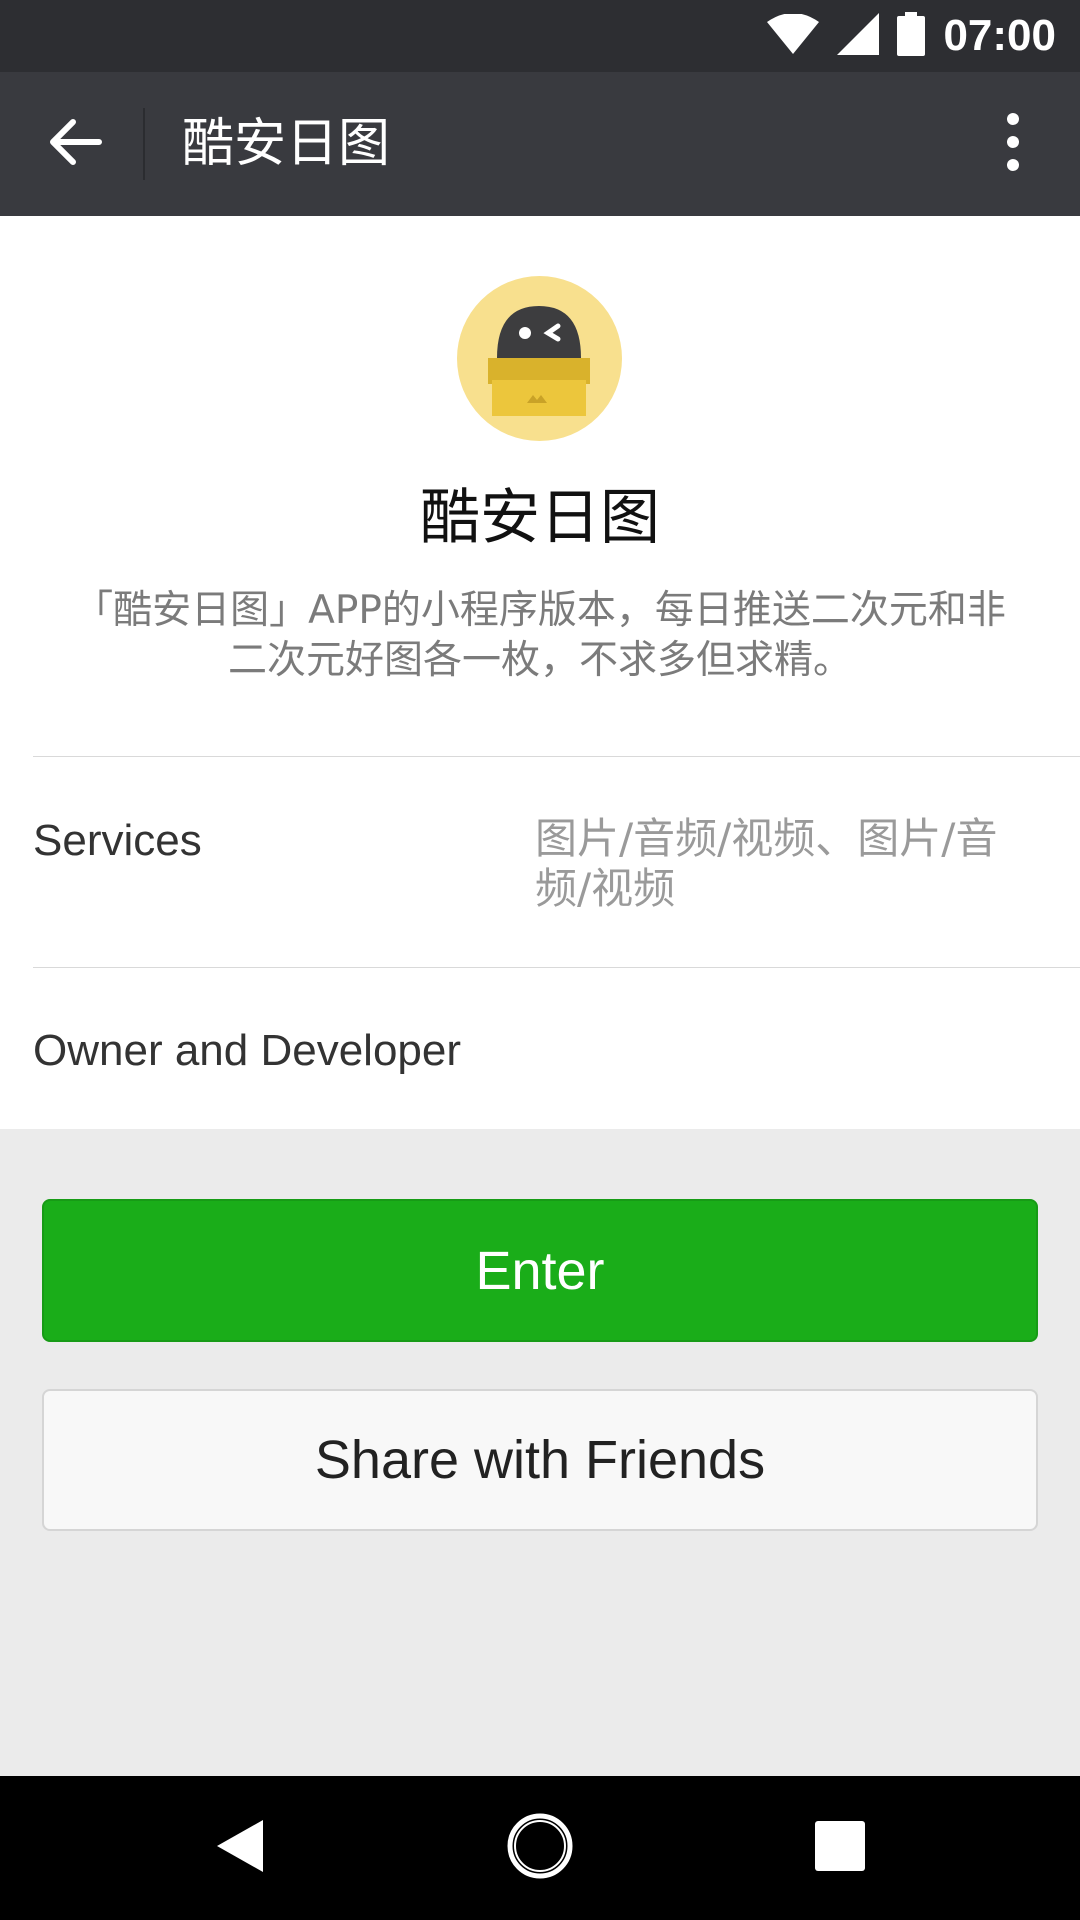  I want to click on app-name: 酷安日图, so click(540, 518).